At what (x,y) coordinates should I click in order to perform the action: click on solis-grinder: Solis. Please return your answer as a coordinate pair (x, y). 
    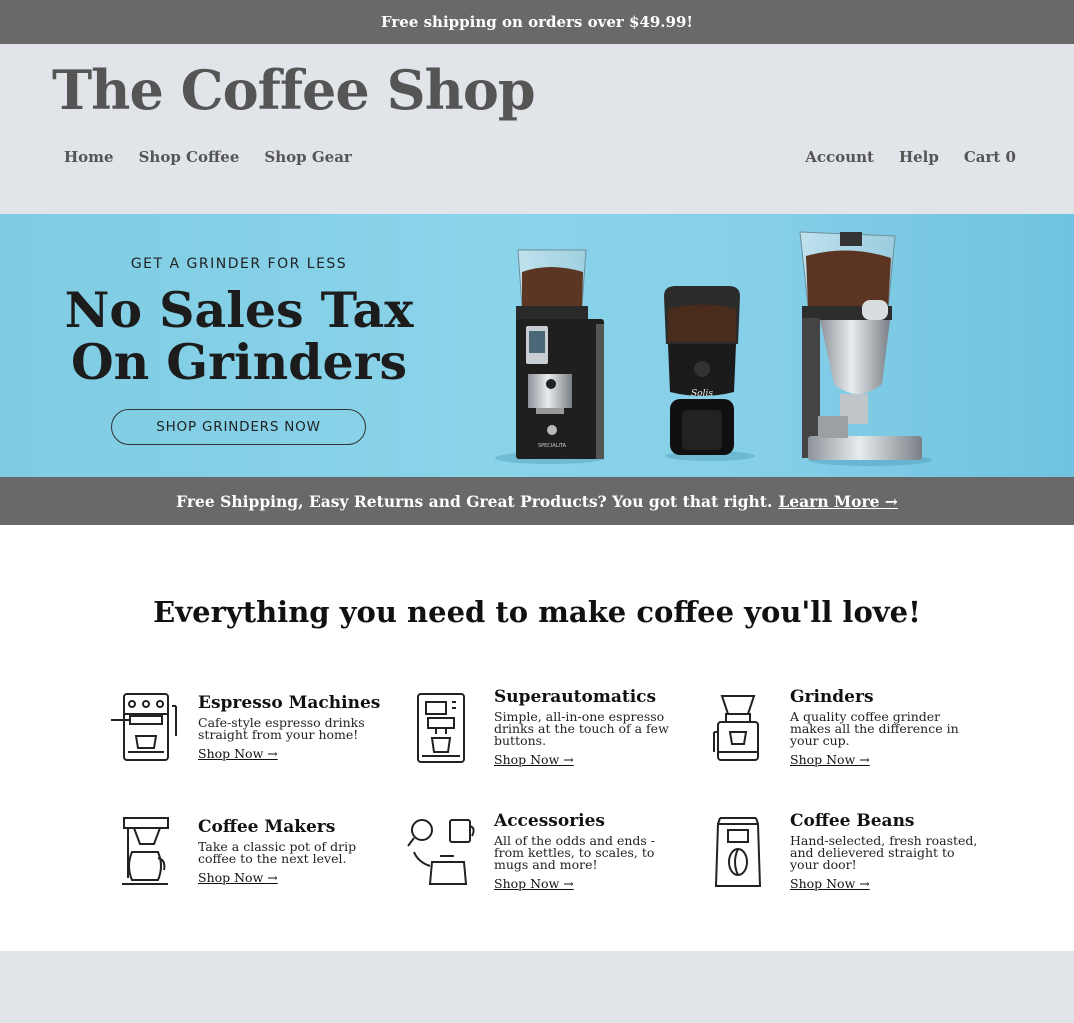
    Looking at the image, I should click on (702, 370).